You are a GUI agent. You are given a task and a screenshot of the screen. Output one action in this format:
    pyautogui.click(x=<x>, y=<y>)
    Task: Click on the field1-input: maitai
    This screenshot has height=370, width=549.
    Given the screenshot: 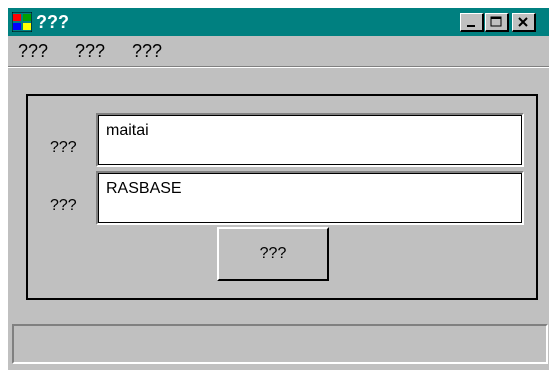 What is the action you would take?
    pyautogui.click(x=310, y=140)
    